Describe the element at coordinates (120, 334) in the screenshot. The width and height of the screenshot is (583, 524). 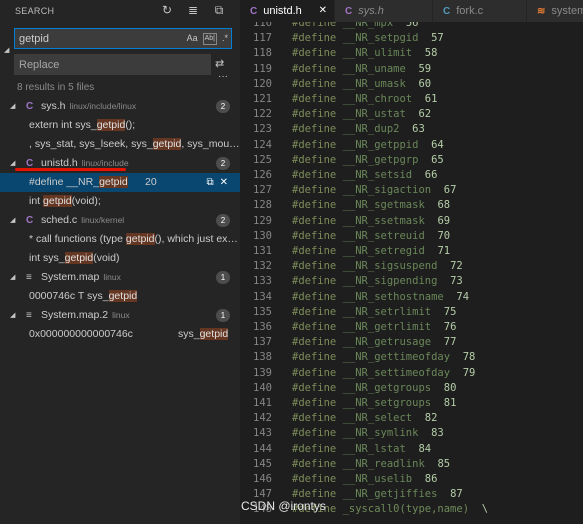
I see `match-result-row: 0x000000000000746c sys_getpid` at that location.